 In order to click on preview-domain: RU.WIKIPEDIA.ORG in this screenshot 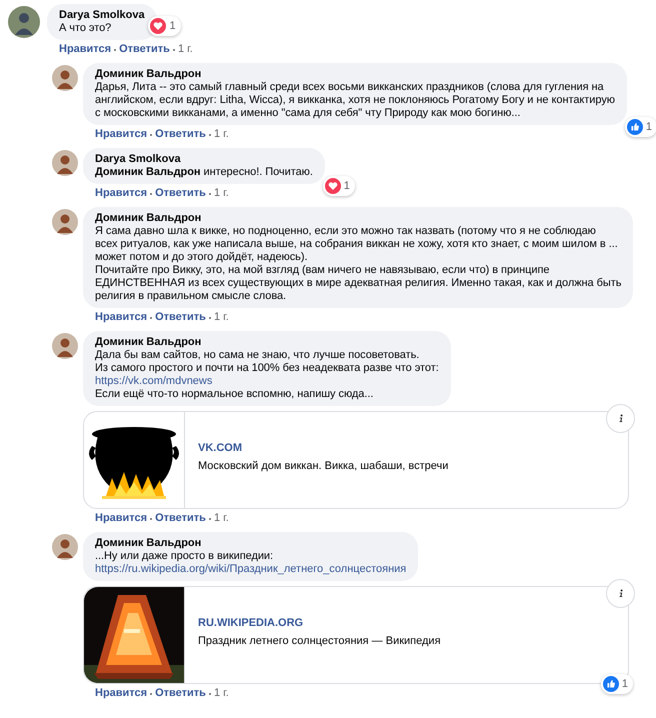, I will do `click(251, 623)`.